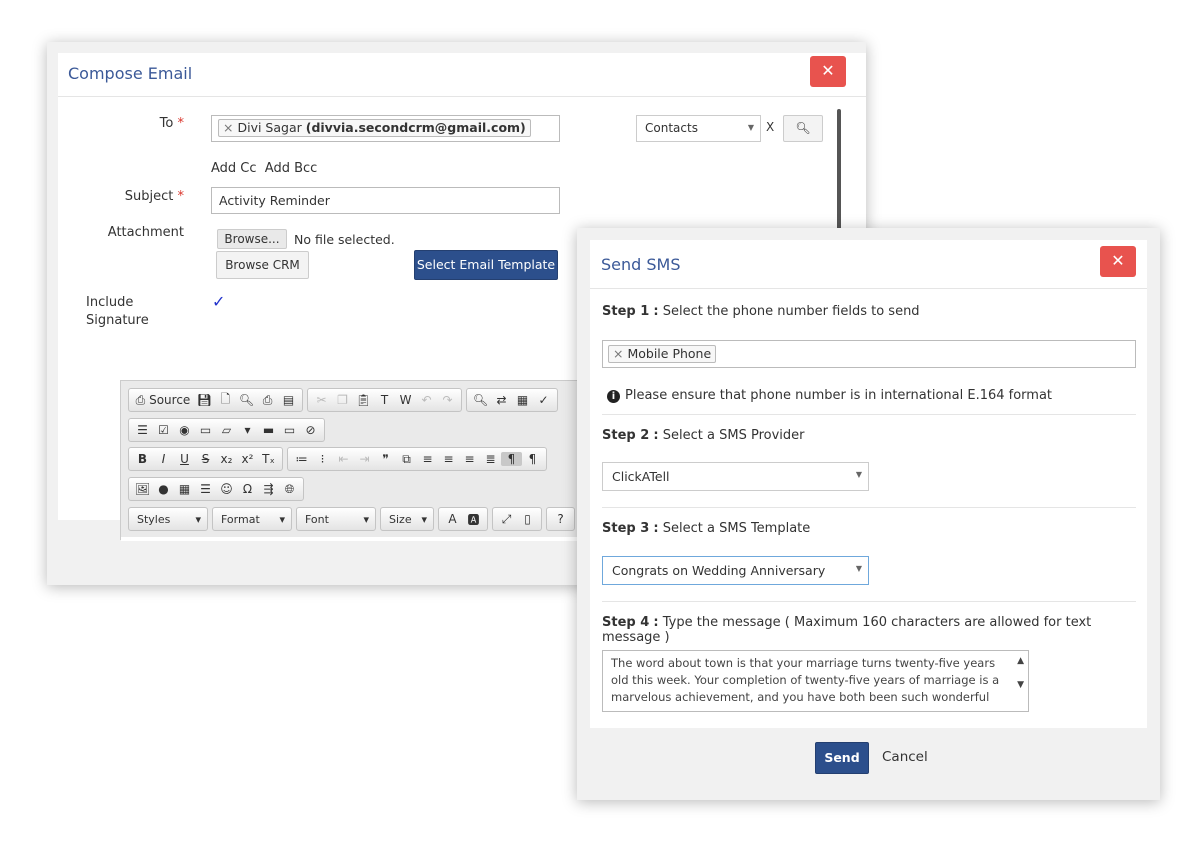 The width and height of the screenshot is (1200, 848). What do you see at coordinates (342, 400) in the screenshot?
I see `copy-button: ❐` at bounding box center [342, 400].